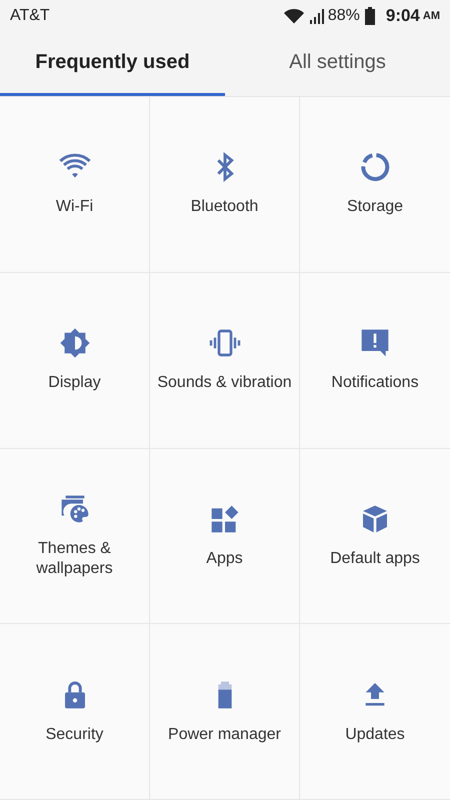 Image resolution: width=450 pixels, height=800 pixels. What do you see at coordinates (75, 734) in the screenshot?
I see `tile-label: Security` at bounding box center [75, 734].